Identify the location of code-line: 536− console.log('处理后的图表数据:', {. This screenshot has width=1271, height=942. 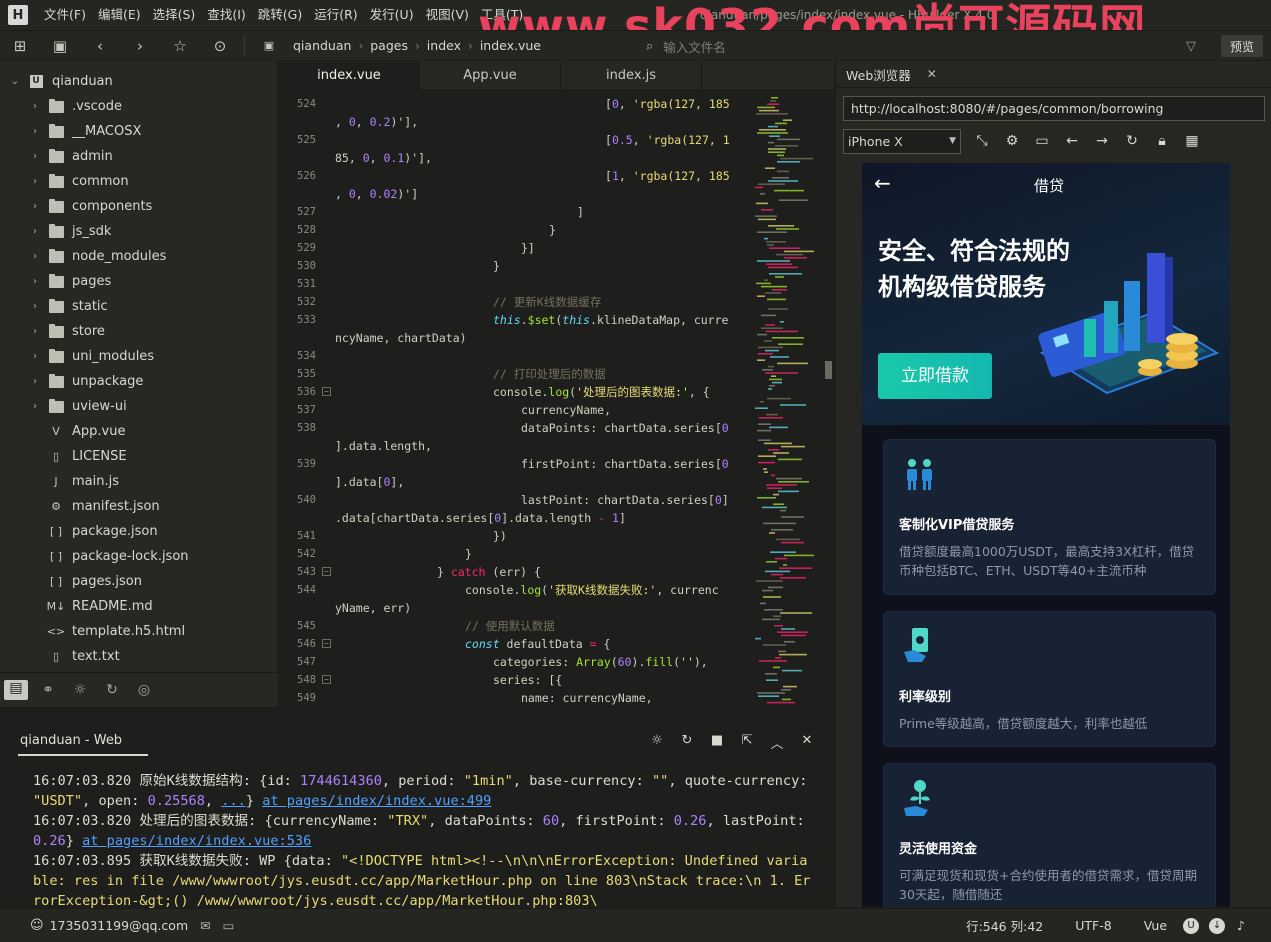
(514, 392).